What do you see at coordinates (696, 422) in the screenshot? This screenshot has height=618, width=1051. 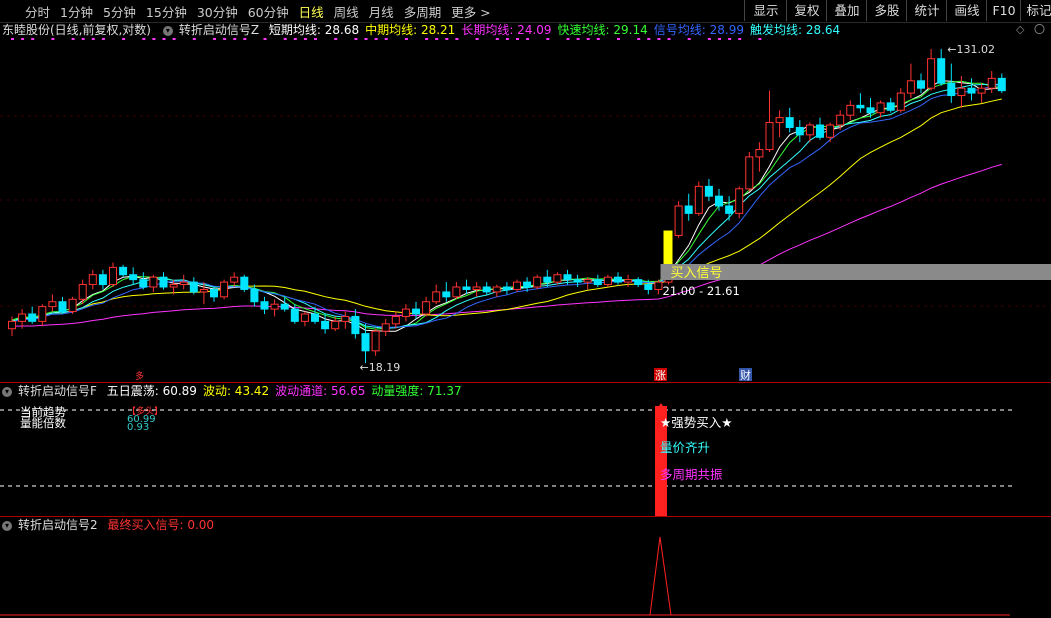 I see `strong-buy-text: ★强势买入★` at bounding box center [696, 422].